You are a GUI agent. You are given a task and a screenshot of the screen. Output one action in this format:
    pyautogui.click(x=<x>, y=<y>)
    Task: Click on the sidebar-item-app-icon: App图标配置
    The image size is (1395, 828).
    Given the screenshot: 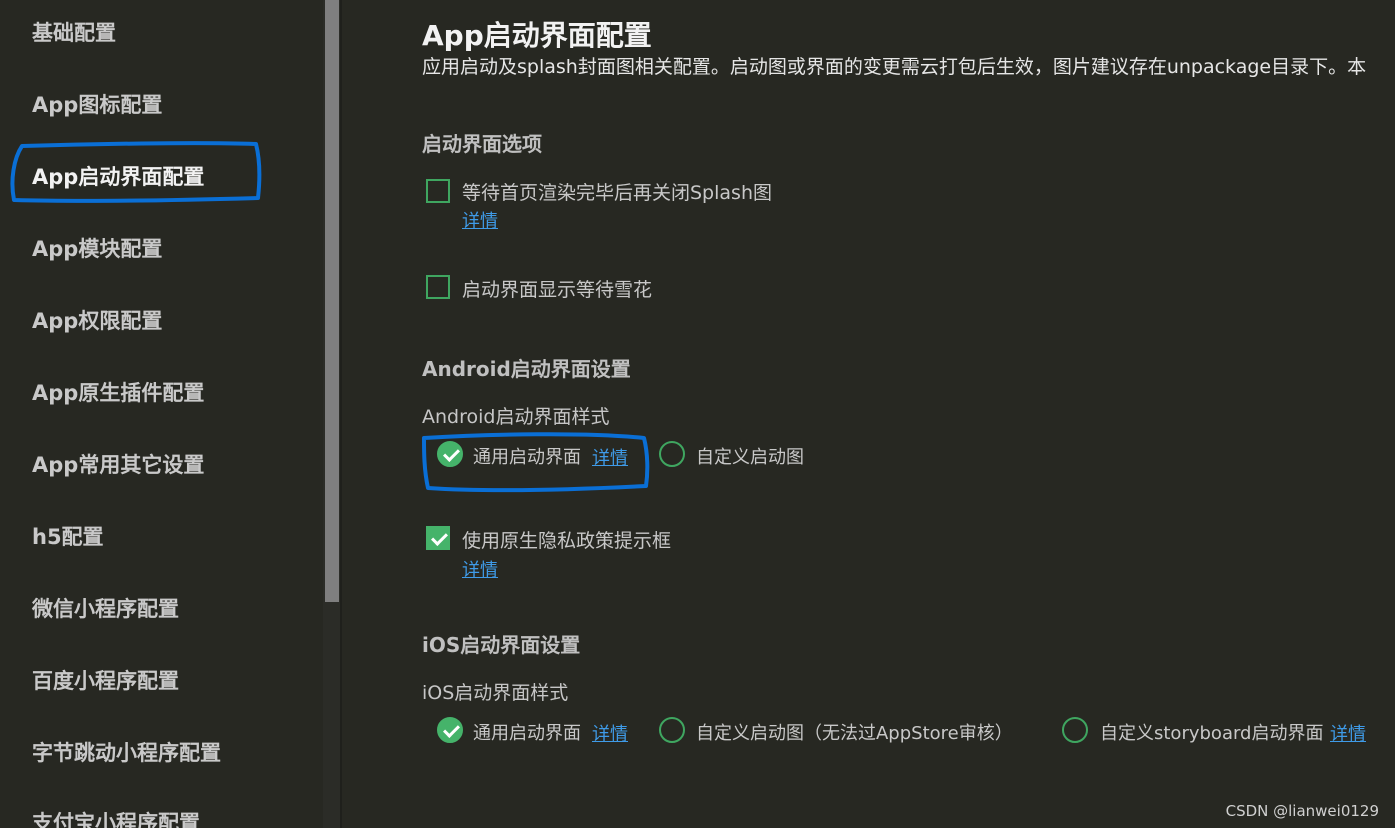 What is the action you would take?
    pyautogui.click(x=97, y=104)
    